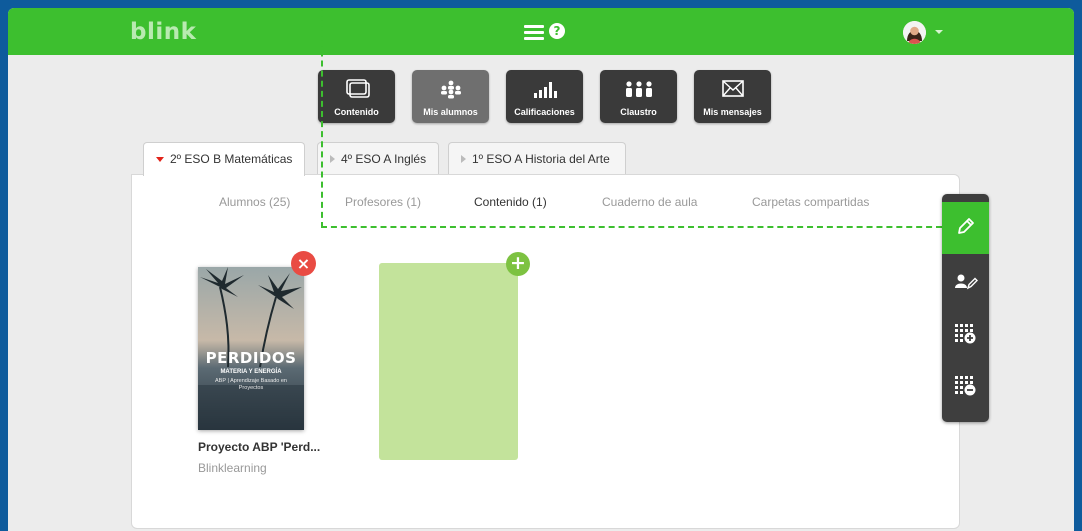 This screenshot has height=531, width=1082. I want to click on toolbar-claustro-button: Claustro, so click(638, 96).